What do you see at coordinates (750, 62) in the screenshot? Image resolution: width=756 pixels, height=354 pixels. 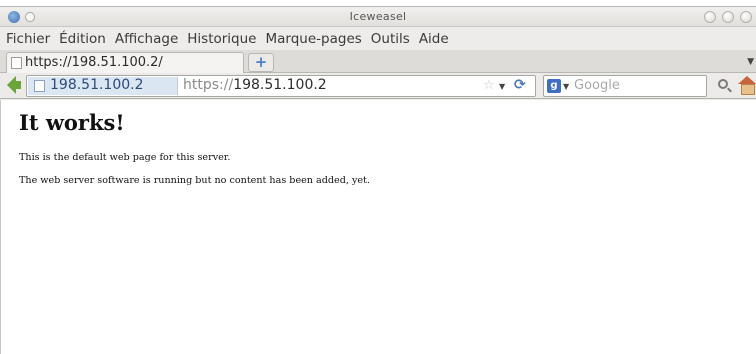 I see `tab-list-icon: ▼` at bounding box center [750, 62].